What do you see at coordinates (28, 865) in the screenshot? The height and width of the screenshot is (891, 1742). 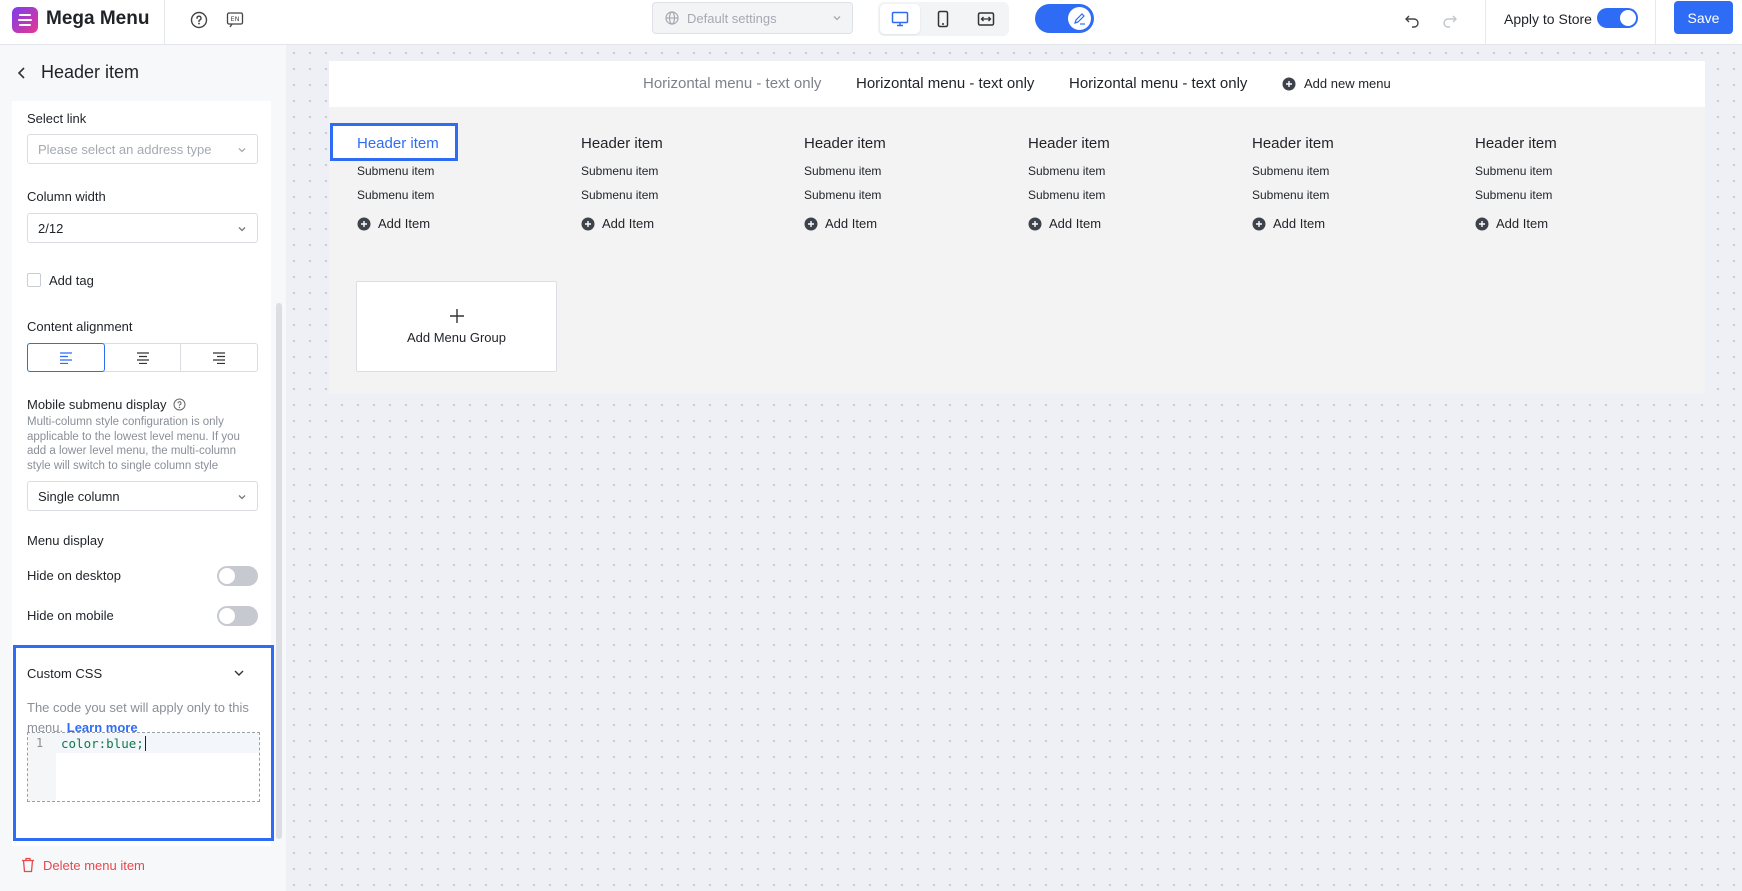 I see `trash-icon` at bounding box center [28, 865].